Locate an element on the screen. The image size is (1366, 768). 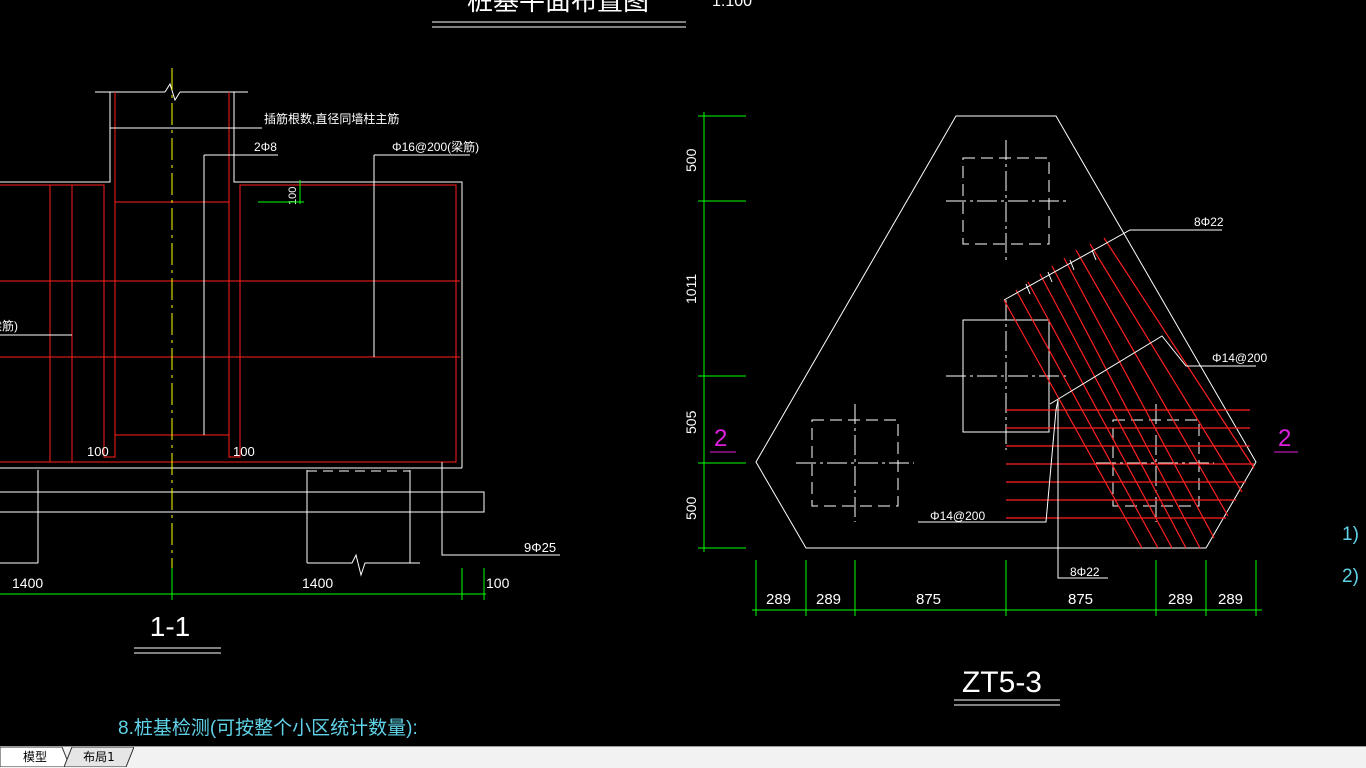
vdim-3: 505 is located at coordinates (691, 422).